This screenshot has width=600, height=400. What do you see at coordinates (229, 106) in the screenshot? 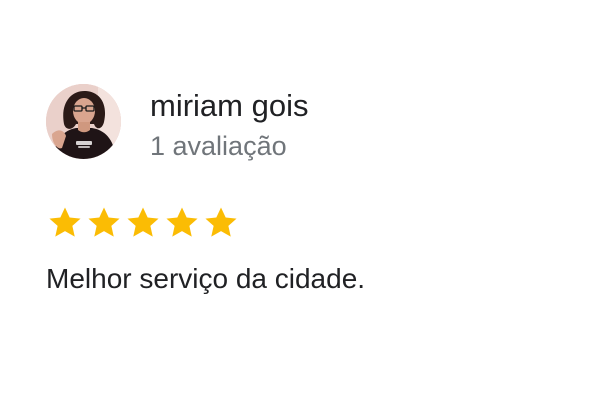
I see `reviewer-name: miriam gois` at bounding box center [229, 106].